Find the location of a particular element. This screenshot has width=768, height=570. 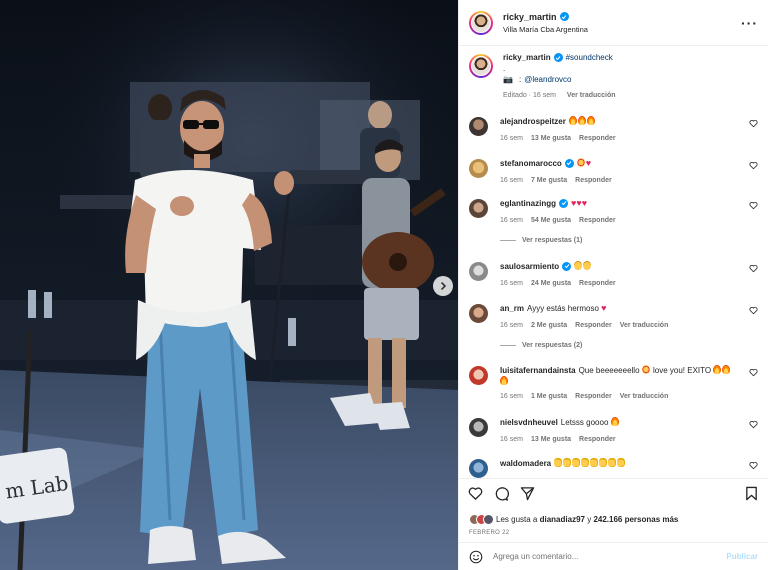

add-comment-bar: Publicar is located at coordinates (613, 556).